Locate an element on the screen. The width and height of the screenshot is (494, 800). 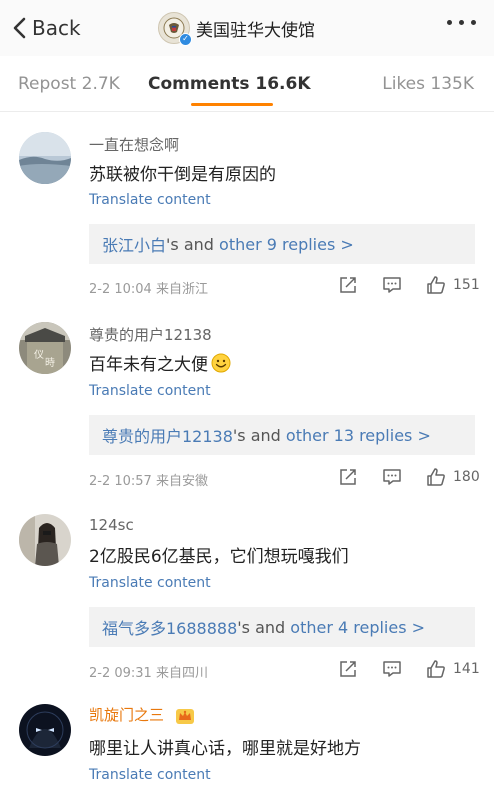
more-replies-link: other 4 replies > is located at coordinates (357, 627).